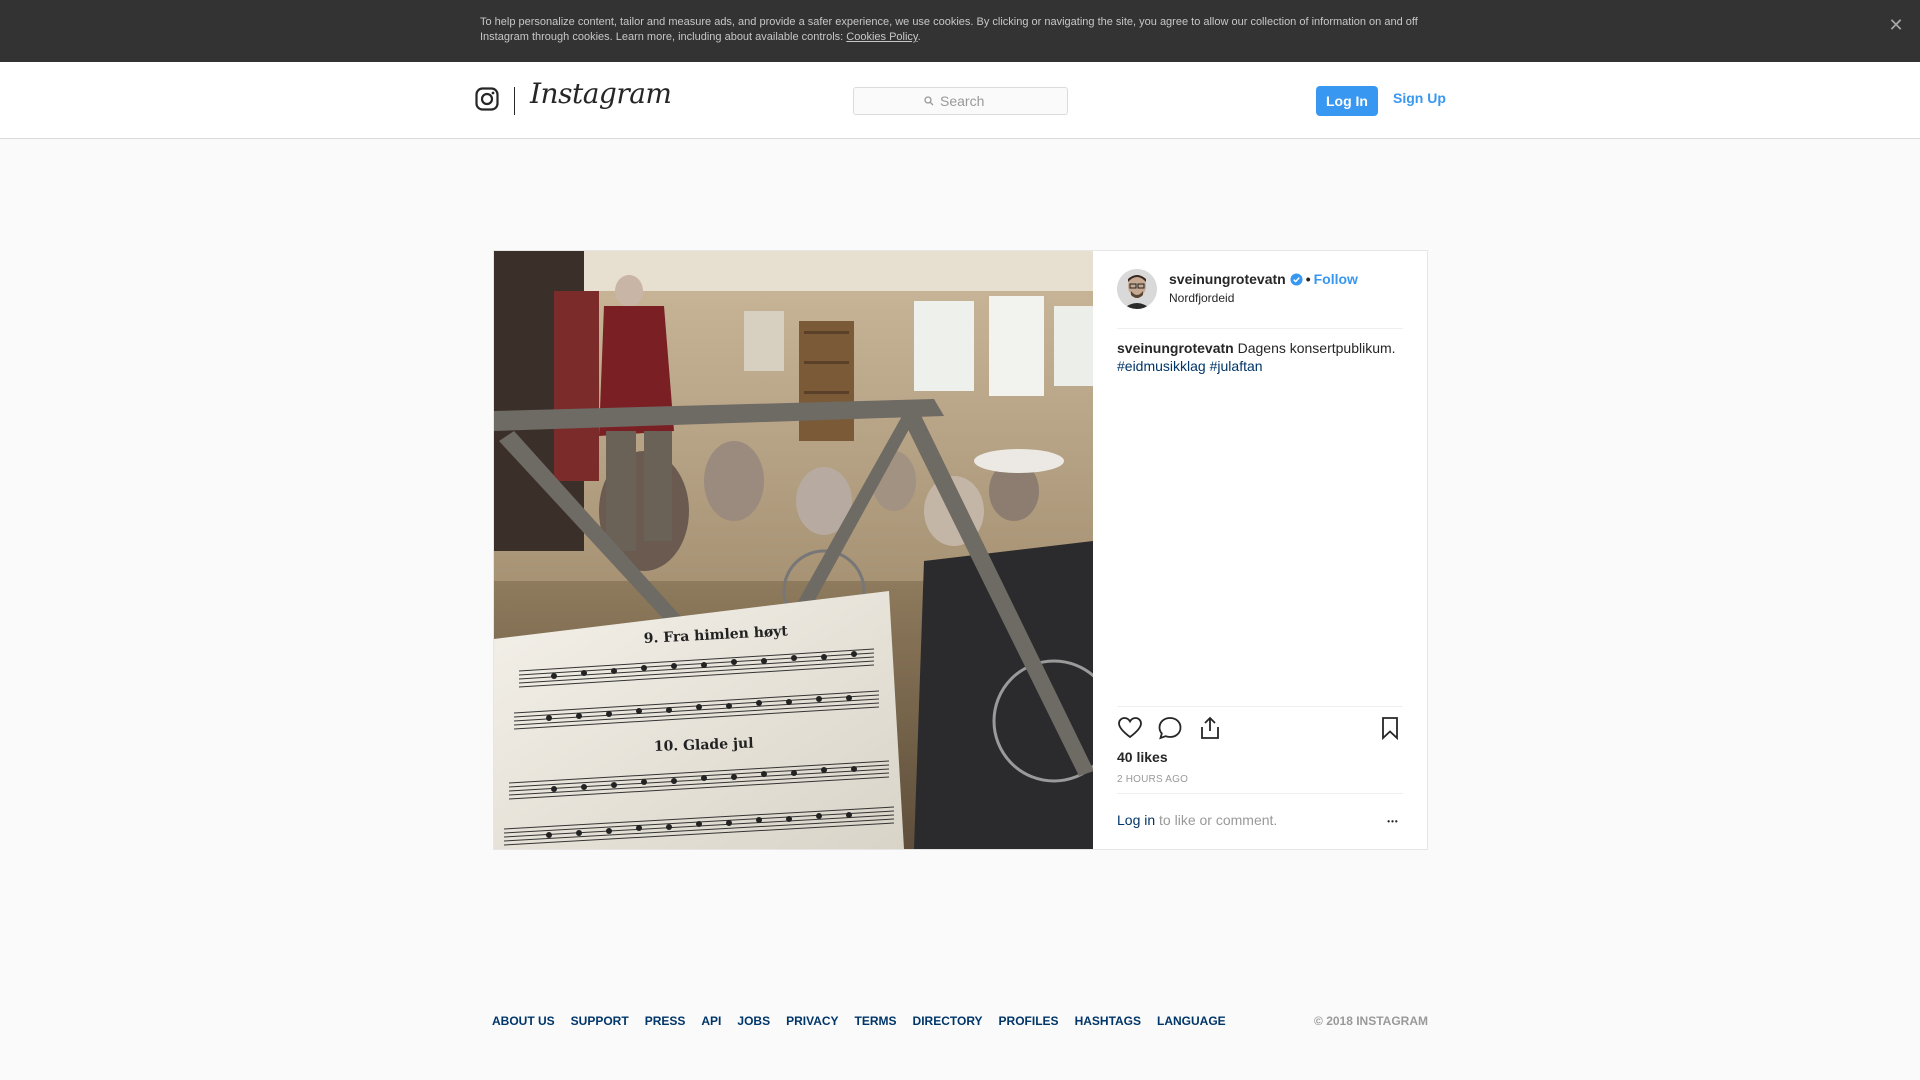 The image size is (1920, 1080). What do you see at coordinates (487, 99) in the screenshot?
I see `instagram-glyph-icon` at bounding box center [487, 99].